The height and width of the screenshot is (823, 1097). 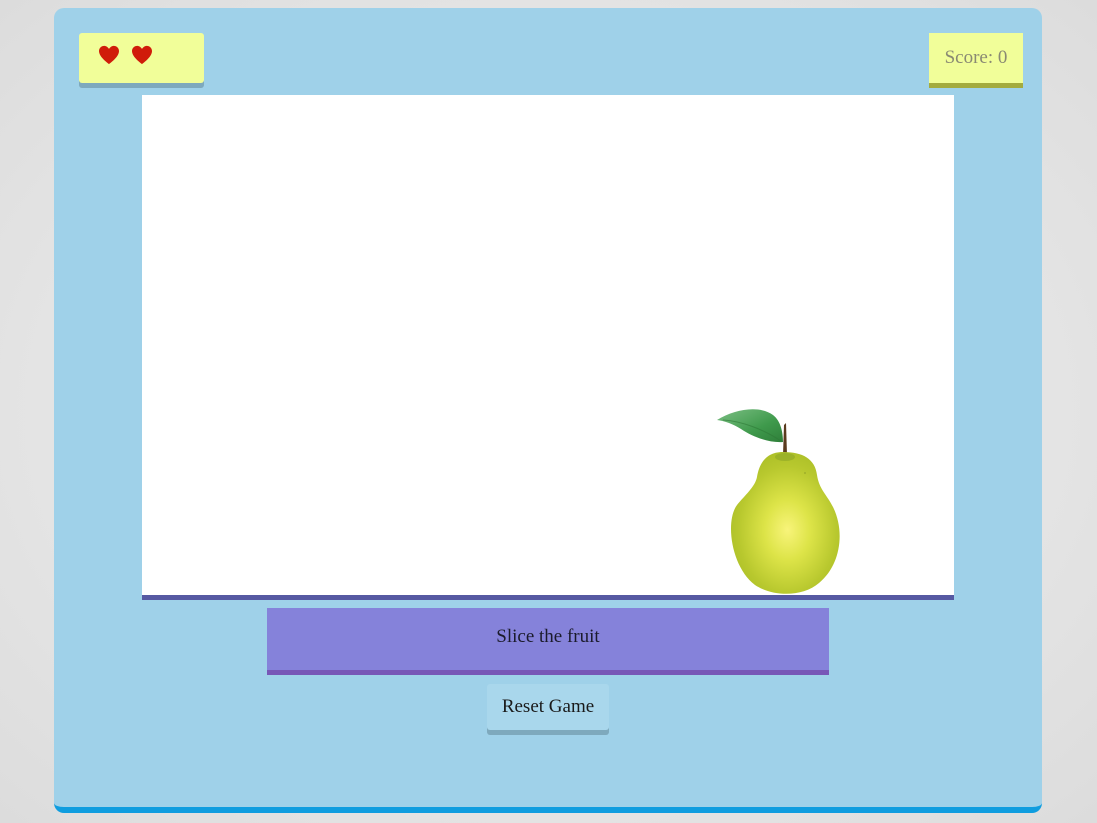 What do you see at coordinates (548, 707) in the screenshot?
I see `reset-game-button: Reset Game` at bounding box center [548, 707].